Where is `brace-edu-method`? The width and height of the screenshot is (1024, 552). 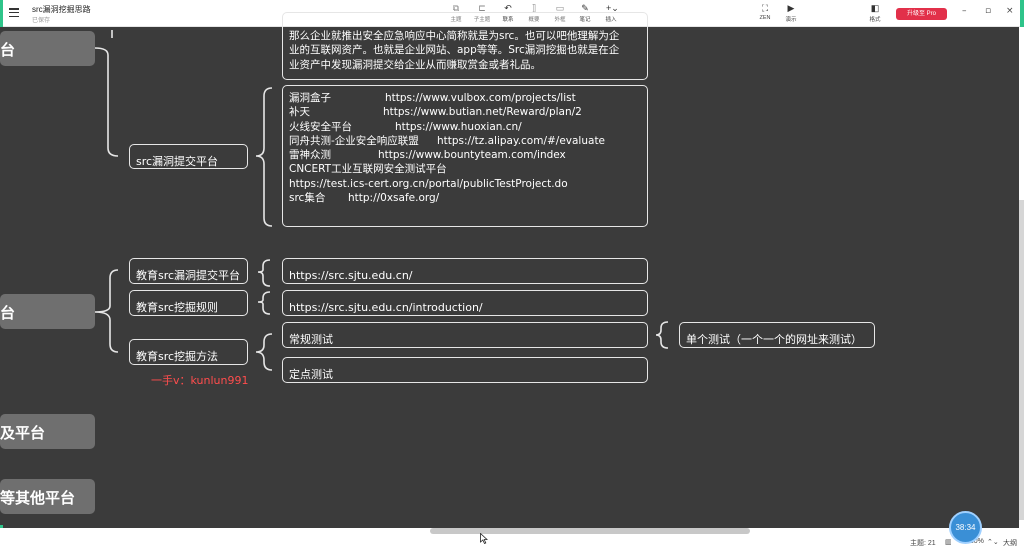
brace-edu-method is located at coordinates (264, 352).